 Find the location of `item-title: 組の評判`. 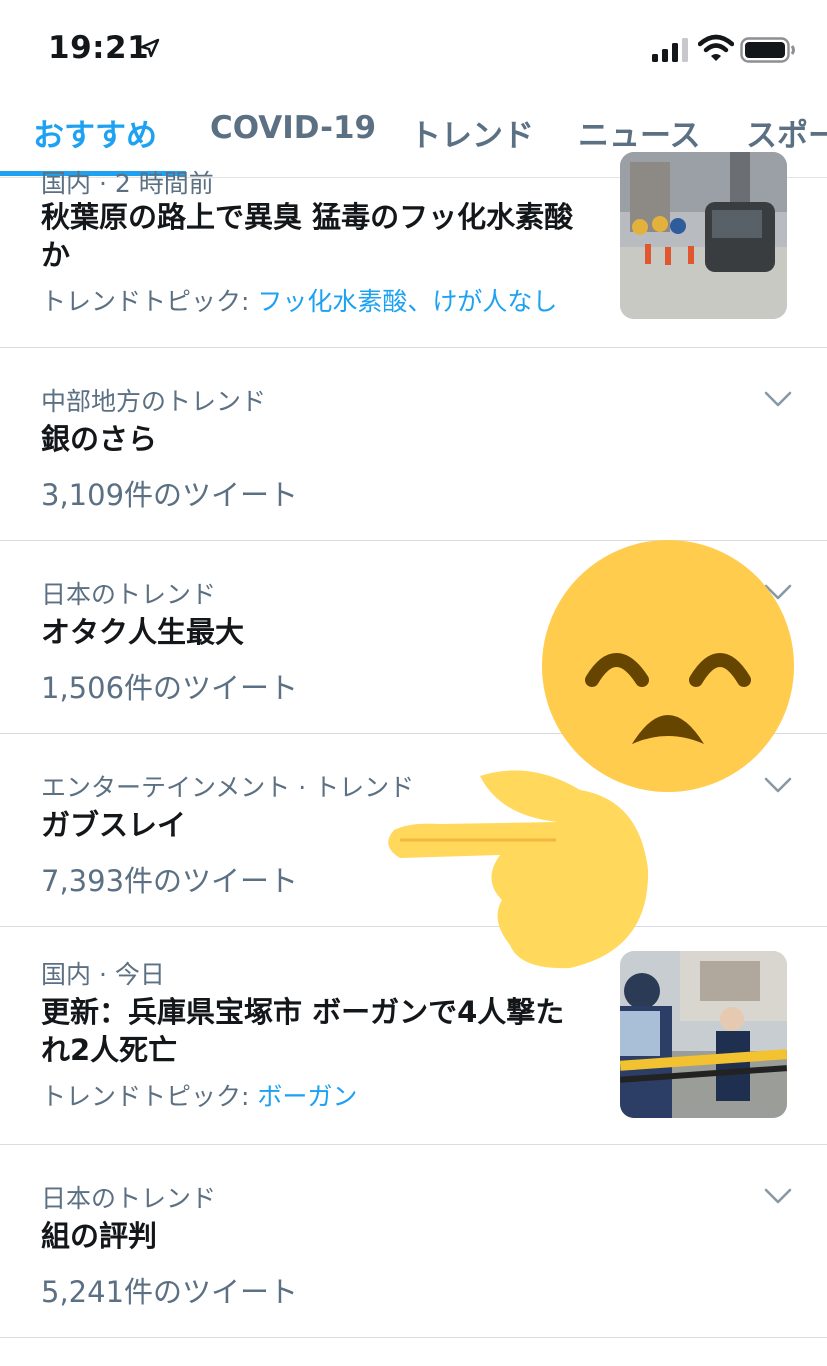

item-title: 組の評判 is located at coordinates (99, 1236).